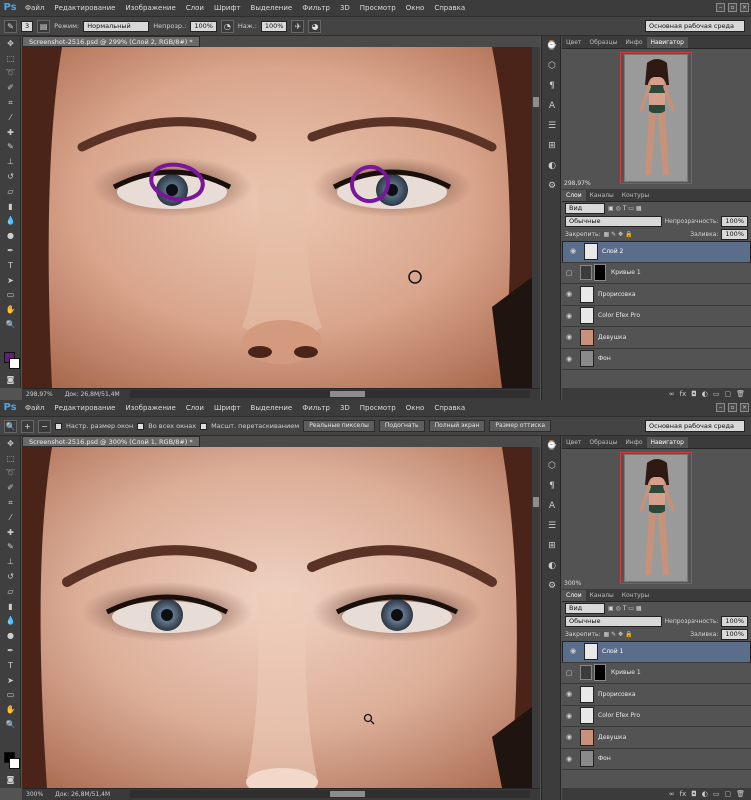 This screenshot has height=800, width=751. I want to click on all-windows-checkbox, so click(141, 426).